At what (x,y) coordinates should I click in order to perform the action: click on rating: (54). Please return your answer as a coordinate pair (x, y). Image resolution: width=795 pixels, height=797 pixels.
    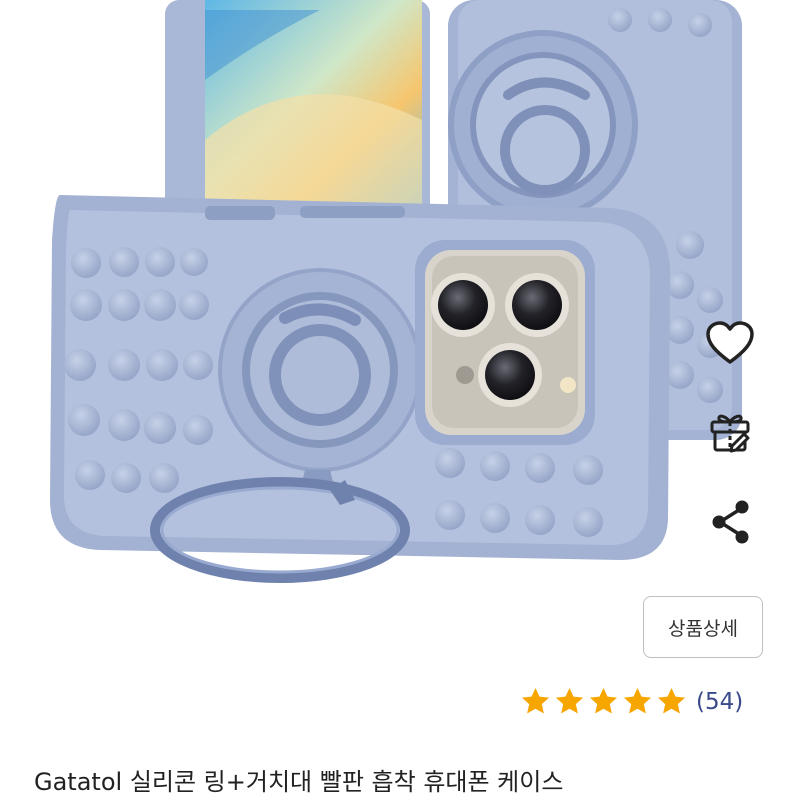
    Looking at the image, I should click on (631, 701).